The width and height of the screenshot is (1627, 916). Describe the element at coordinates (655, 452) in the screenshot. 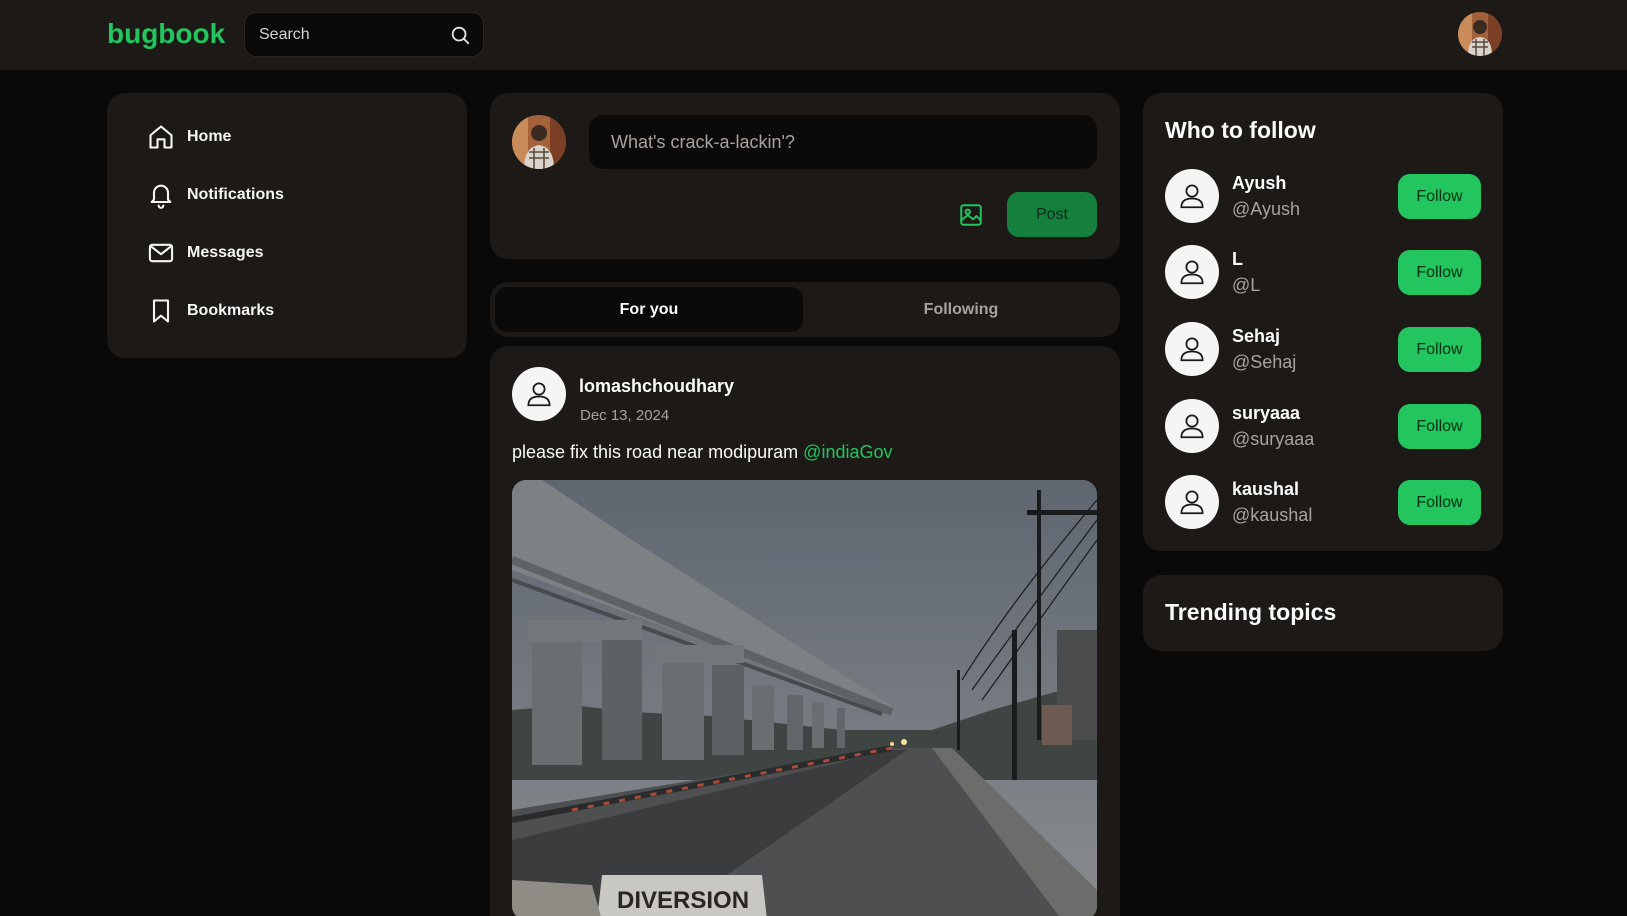

I see `post-body: please fix this road near modipuram` at that location.